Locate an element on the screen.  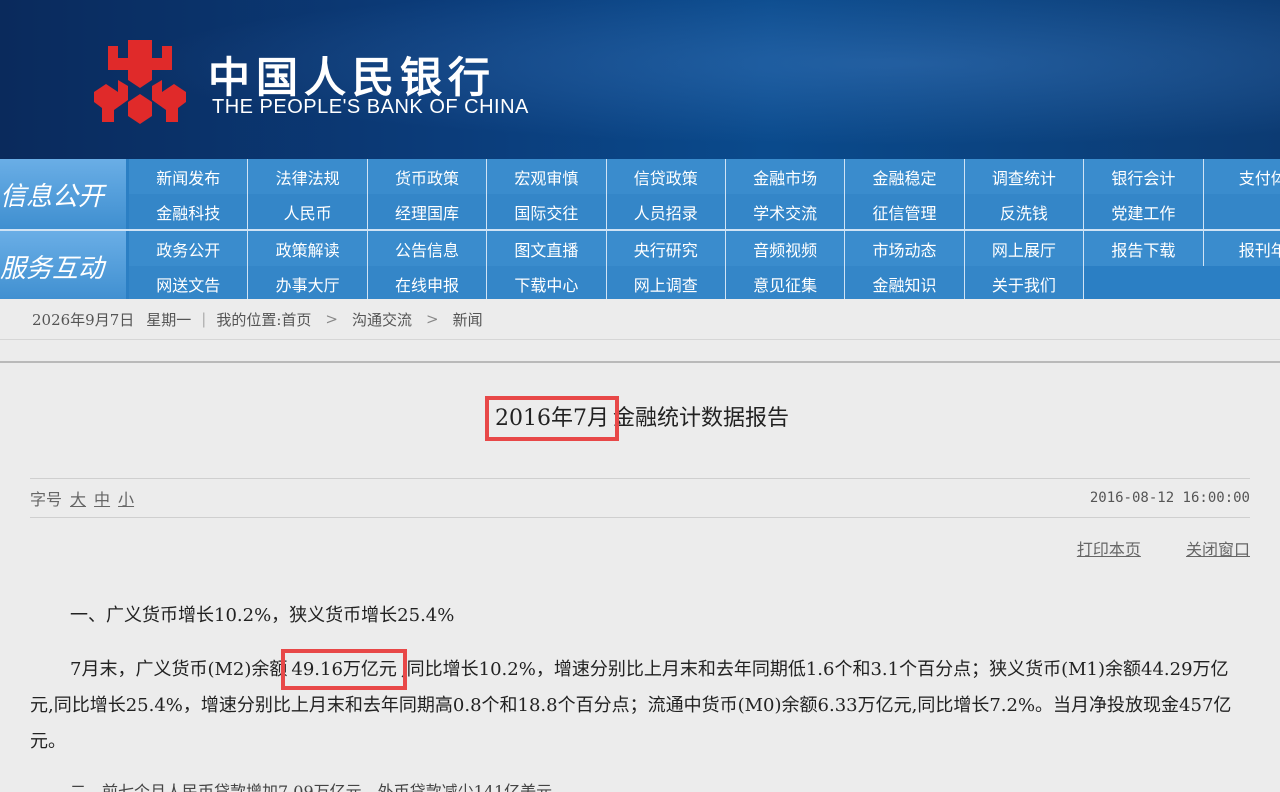
nav-item: 人员招录 is located at coordinates (666, 211).